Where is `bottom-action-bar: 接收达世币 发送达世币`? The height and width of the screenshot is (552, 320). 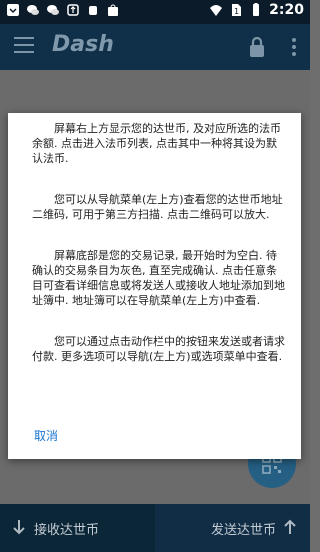 bottom-action-bar: 接收达世币 发送达世币 is located at coordinates (155, 528).